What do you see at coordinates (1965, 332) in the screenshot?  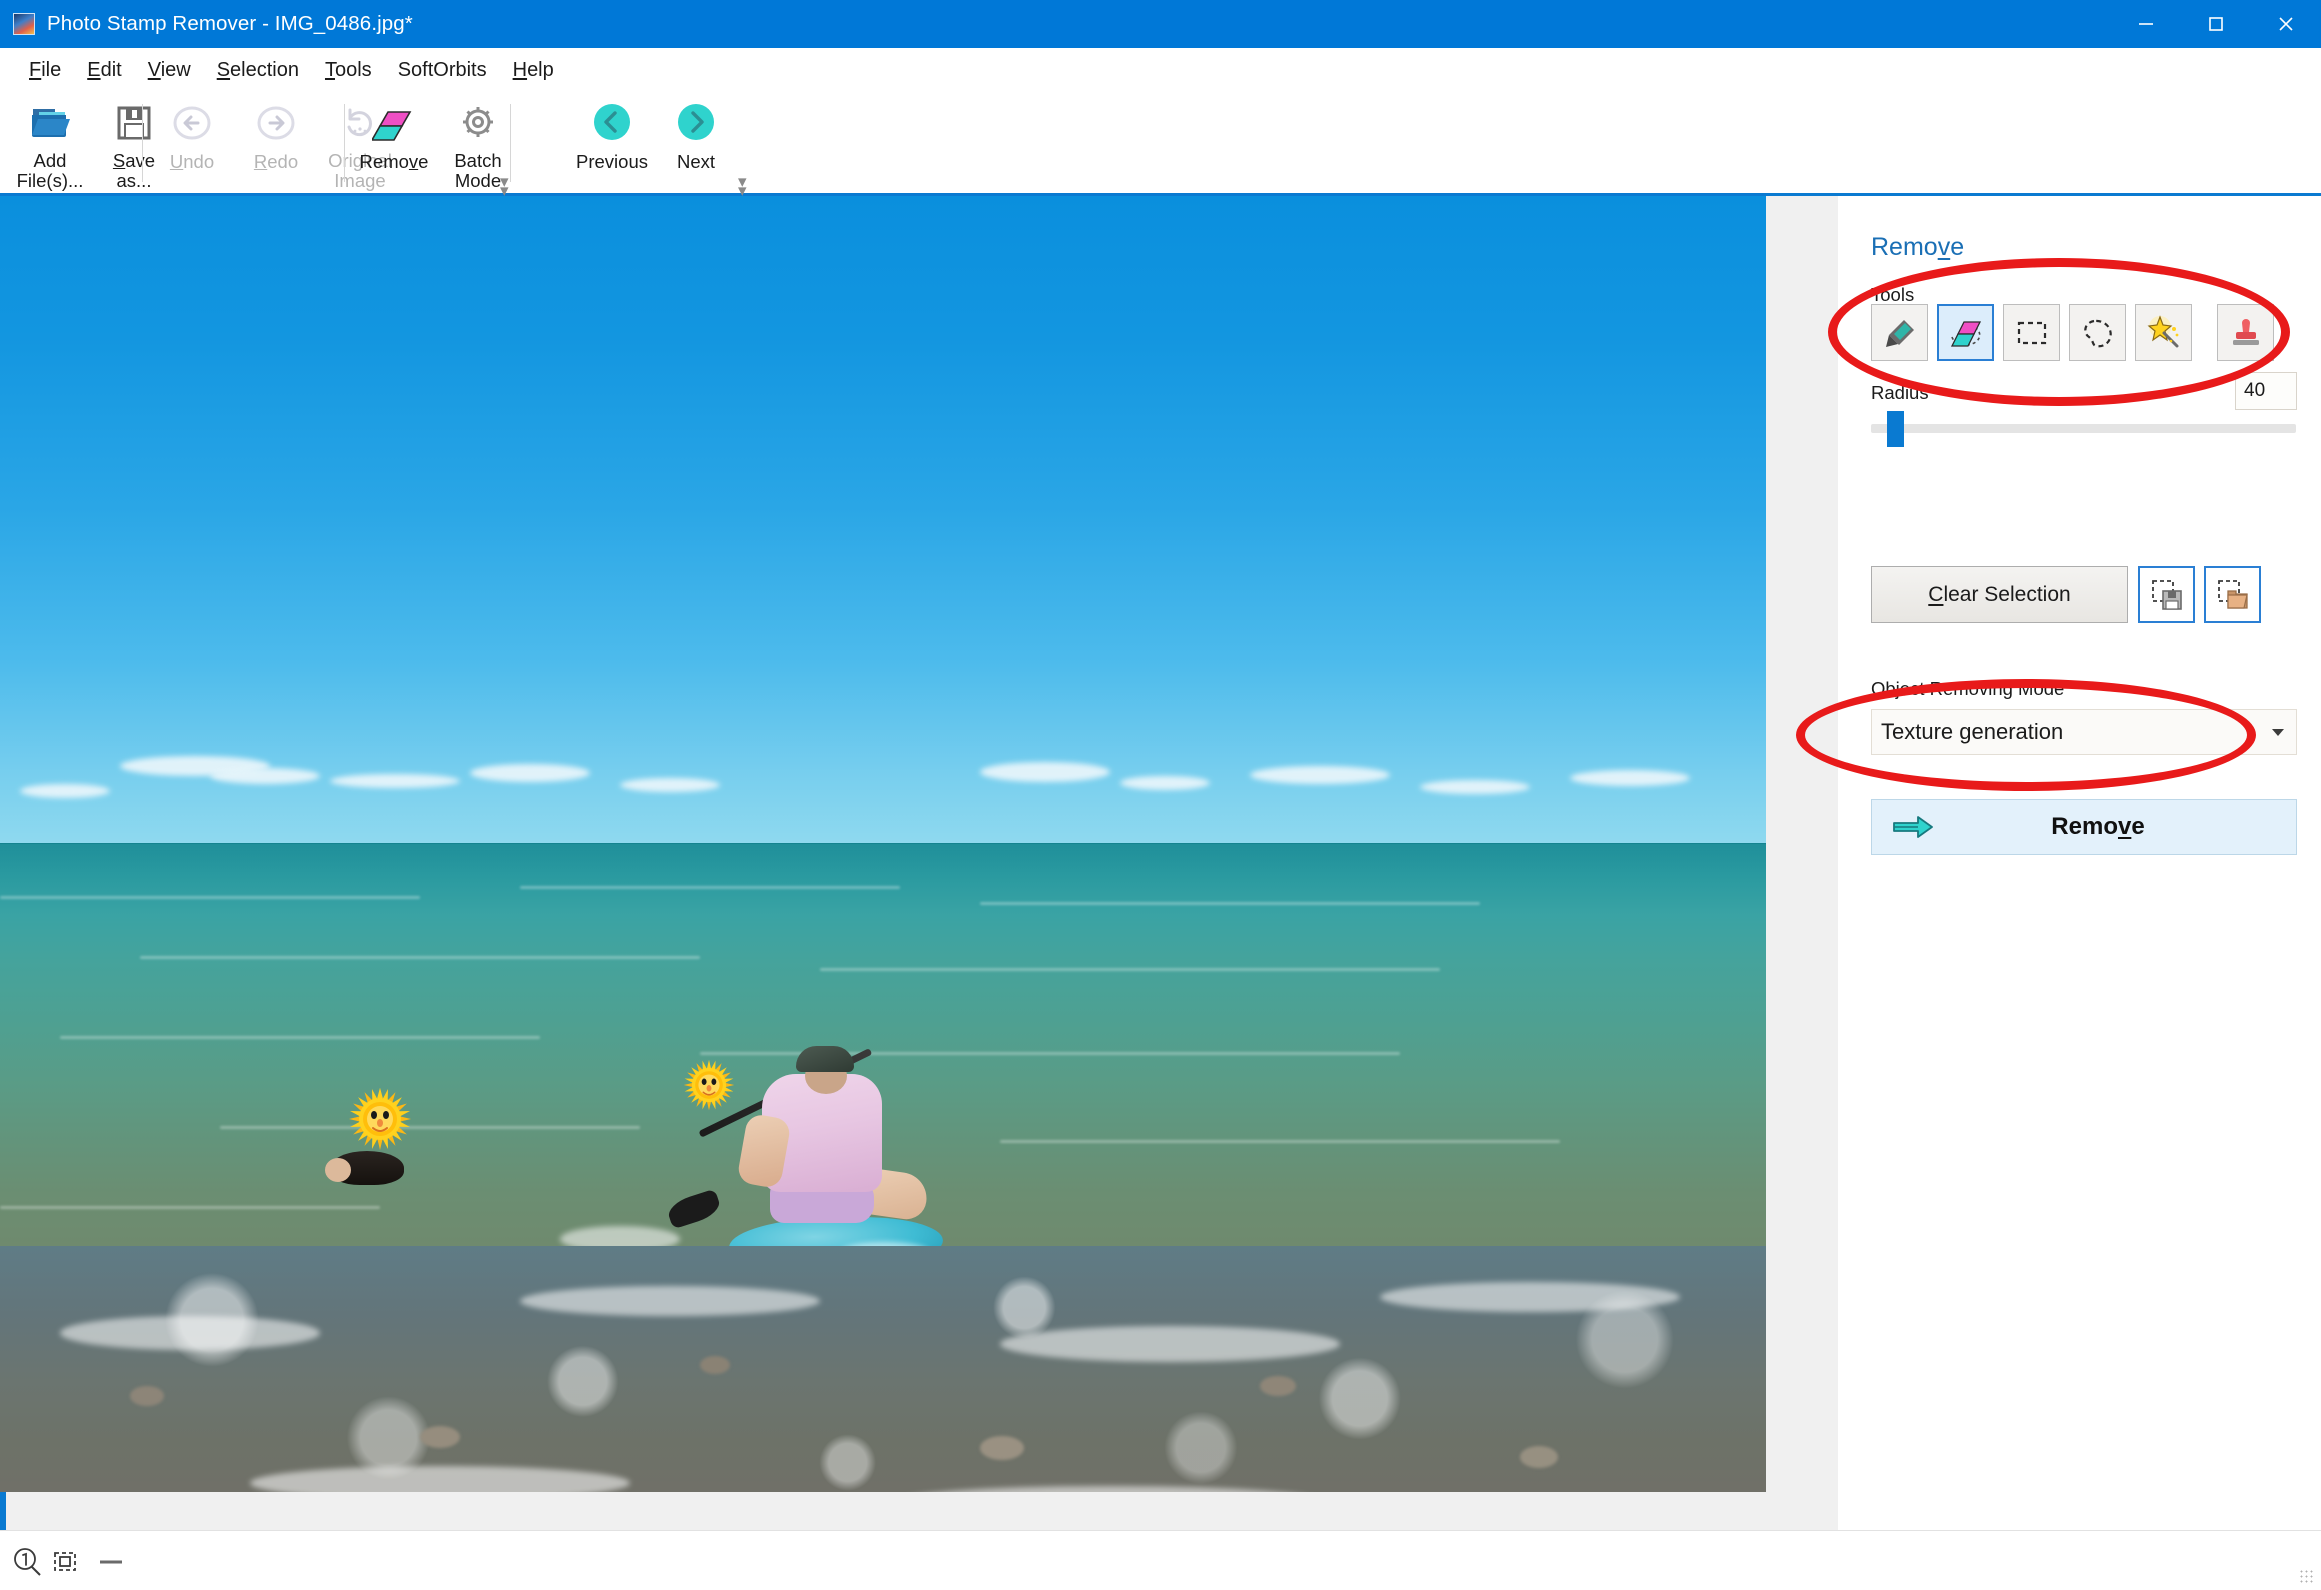 I see `eraser-tool` at bounding box center [1965, 332].